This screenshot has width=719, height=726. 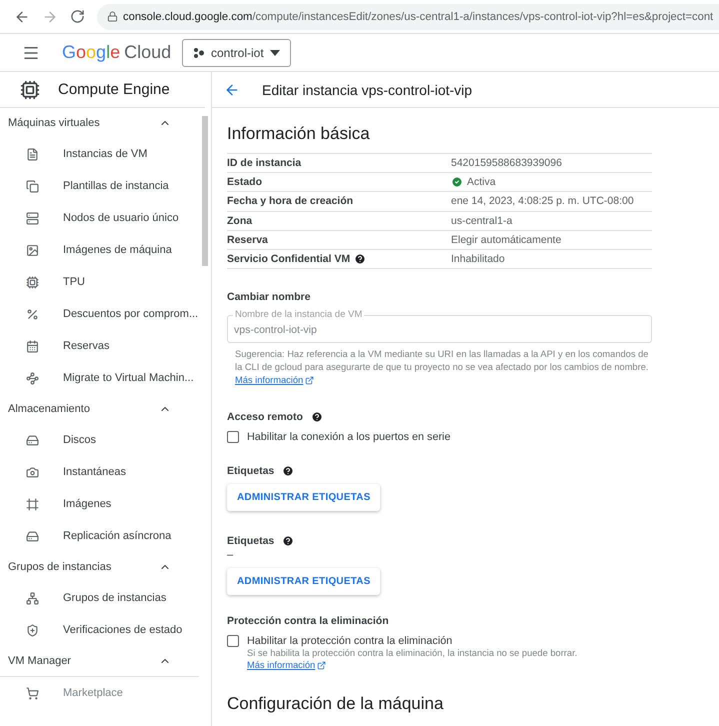 I want to click on table-cell-text: Inhabilitado, so click(x=478, y=259).